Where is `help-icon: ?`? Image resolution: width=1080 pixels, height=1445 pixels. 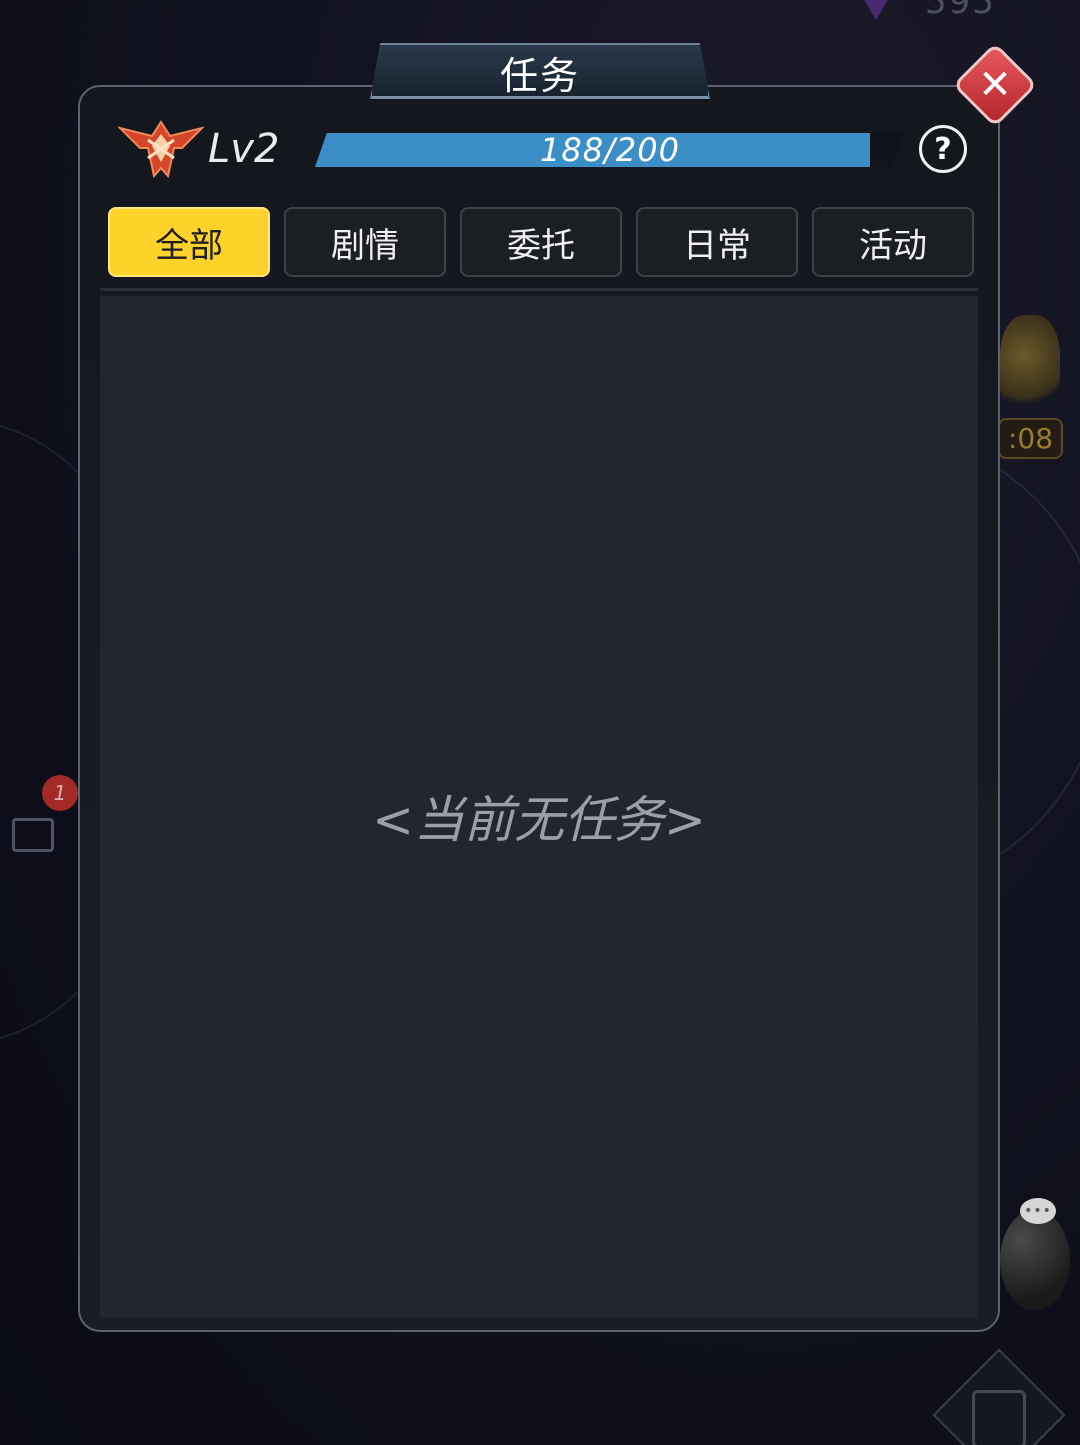
help-icon: ? is located at coordinates (943, 149).